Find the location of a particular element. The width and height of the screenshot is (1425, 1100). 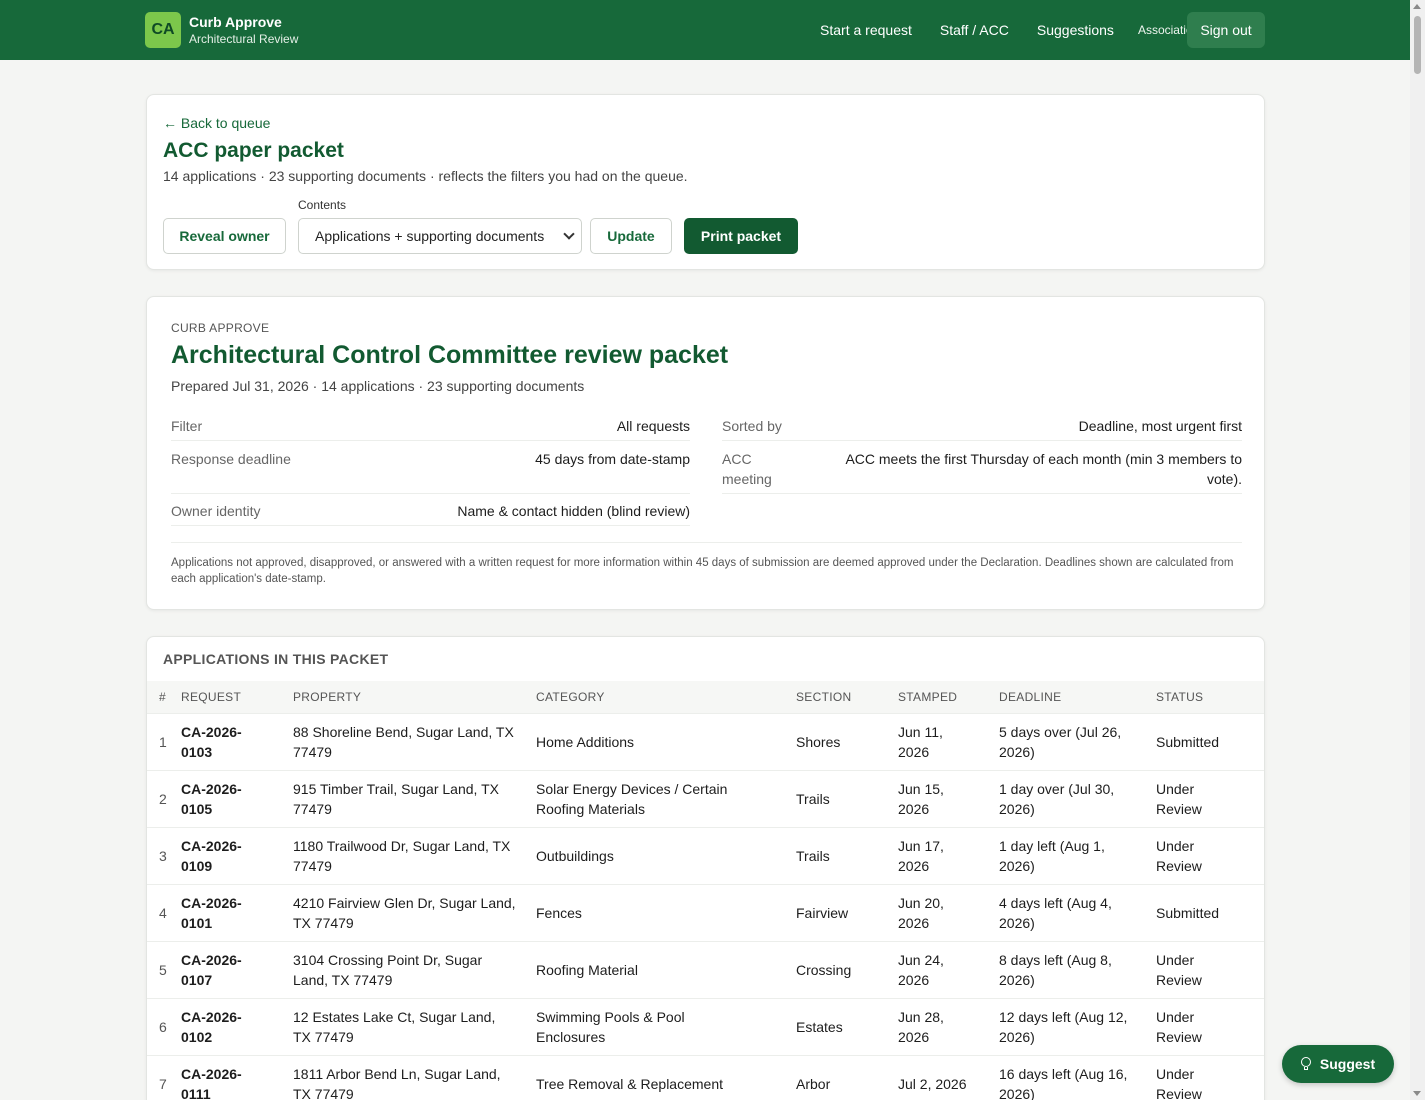

scroll-up-arrow-icon is located at coordinates (1417, 6).